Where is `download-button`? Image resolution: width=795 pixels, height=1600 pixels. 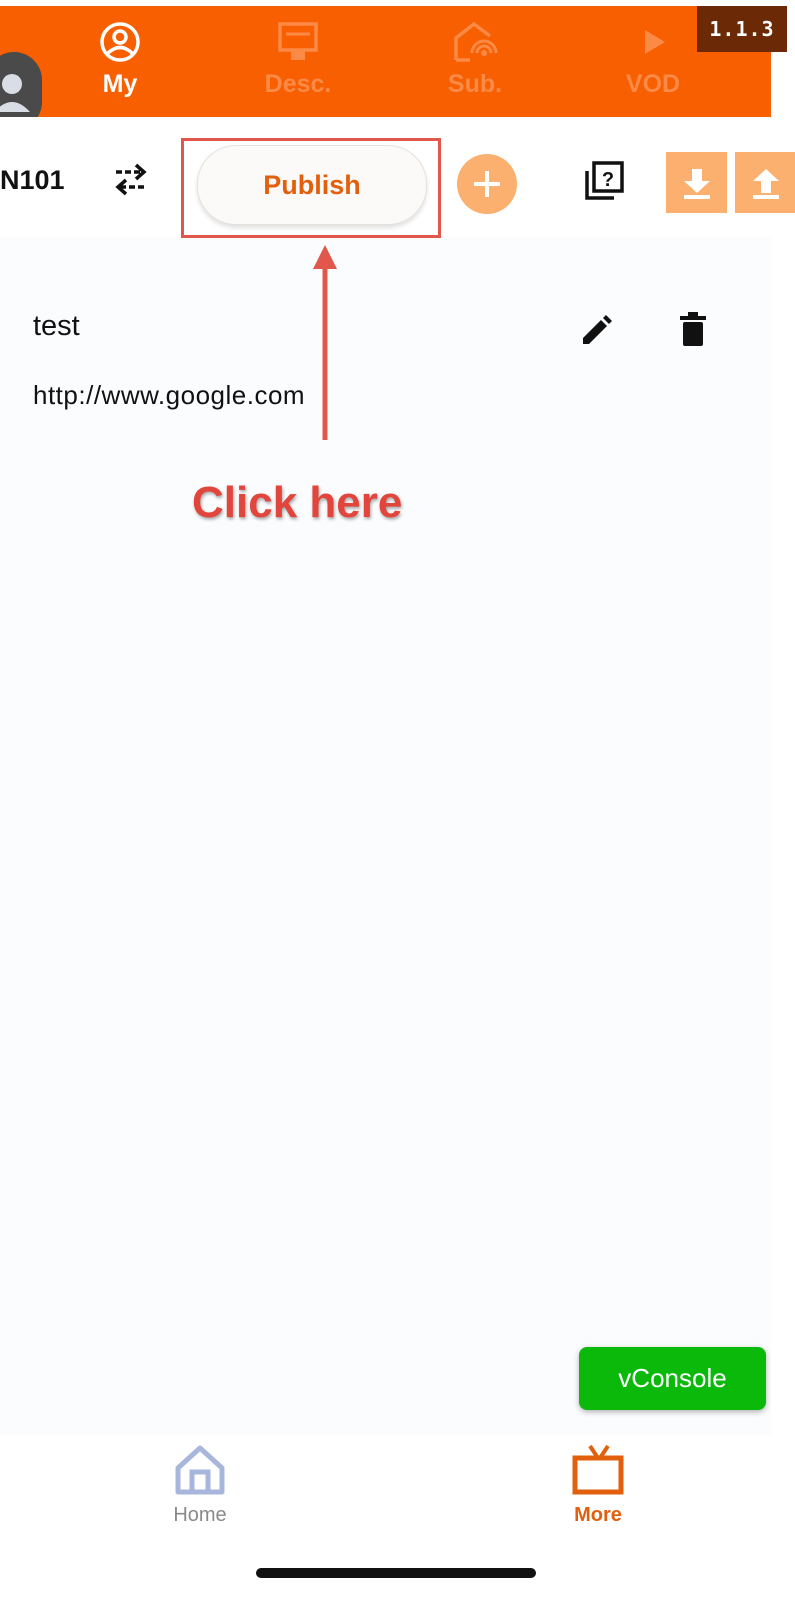
download-button is located at coordinates (696, 182).